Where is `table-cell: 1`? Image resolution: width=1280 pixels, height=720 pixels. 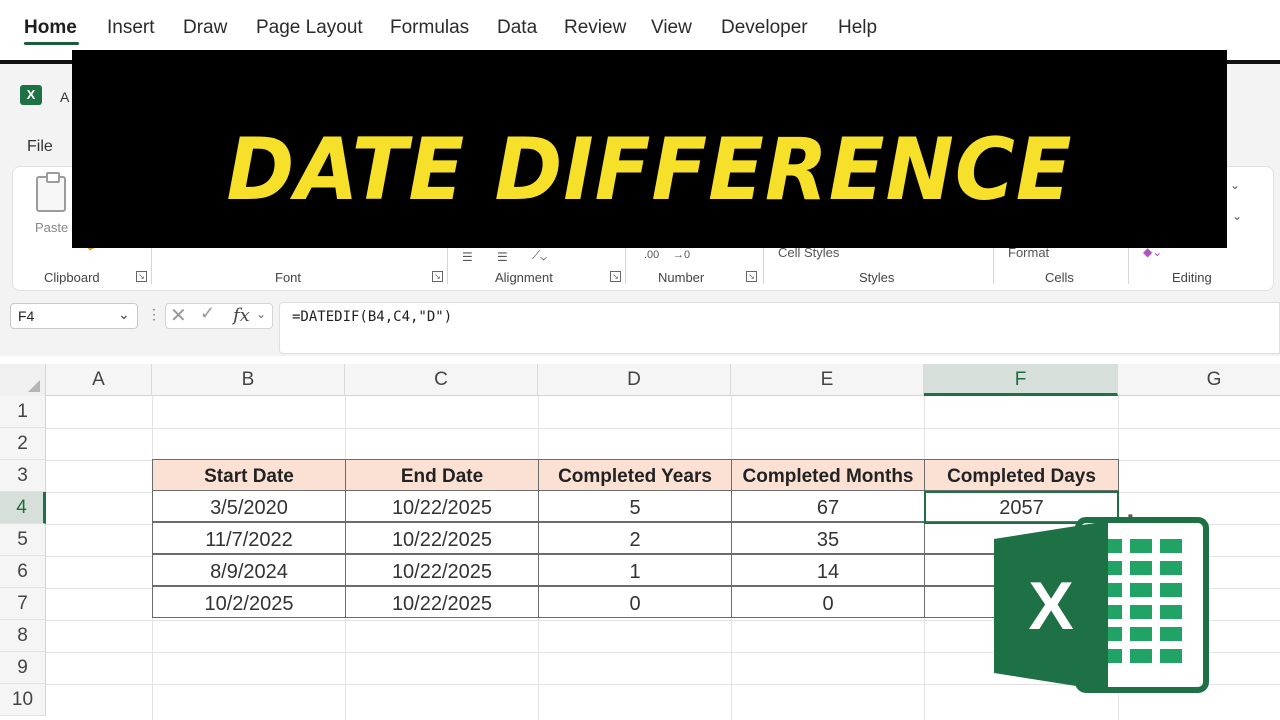 table-cell: 1 is located at coordinates (635, 570).